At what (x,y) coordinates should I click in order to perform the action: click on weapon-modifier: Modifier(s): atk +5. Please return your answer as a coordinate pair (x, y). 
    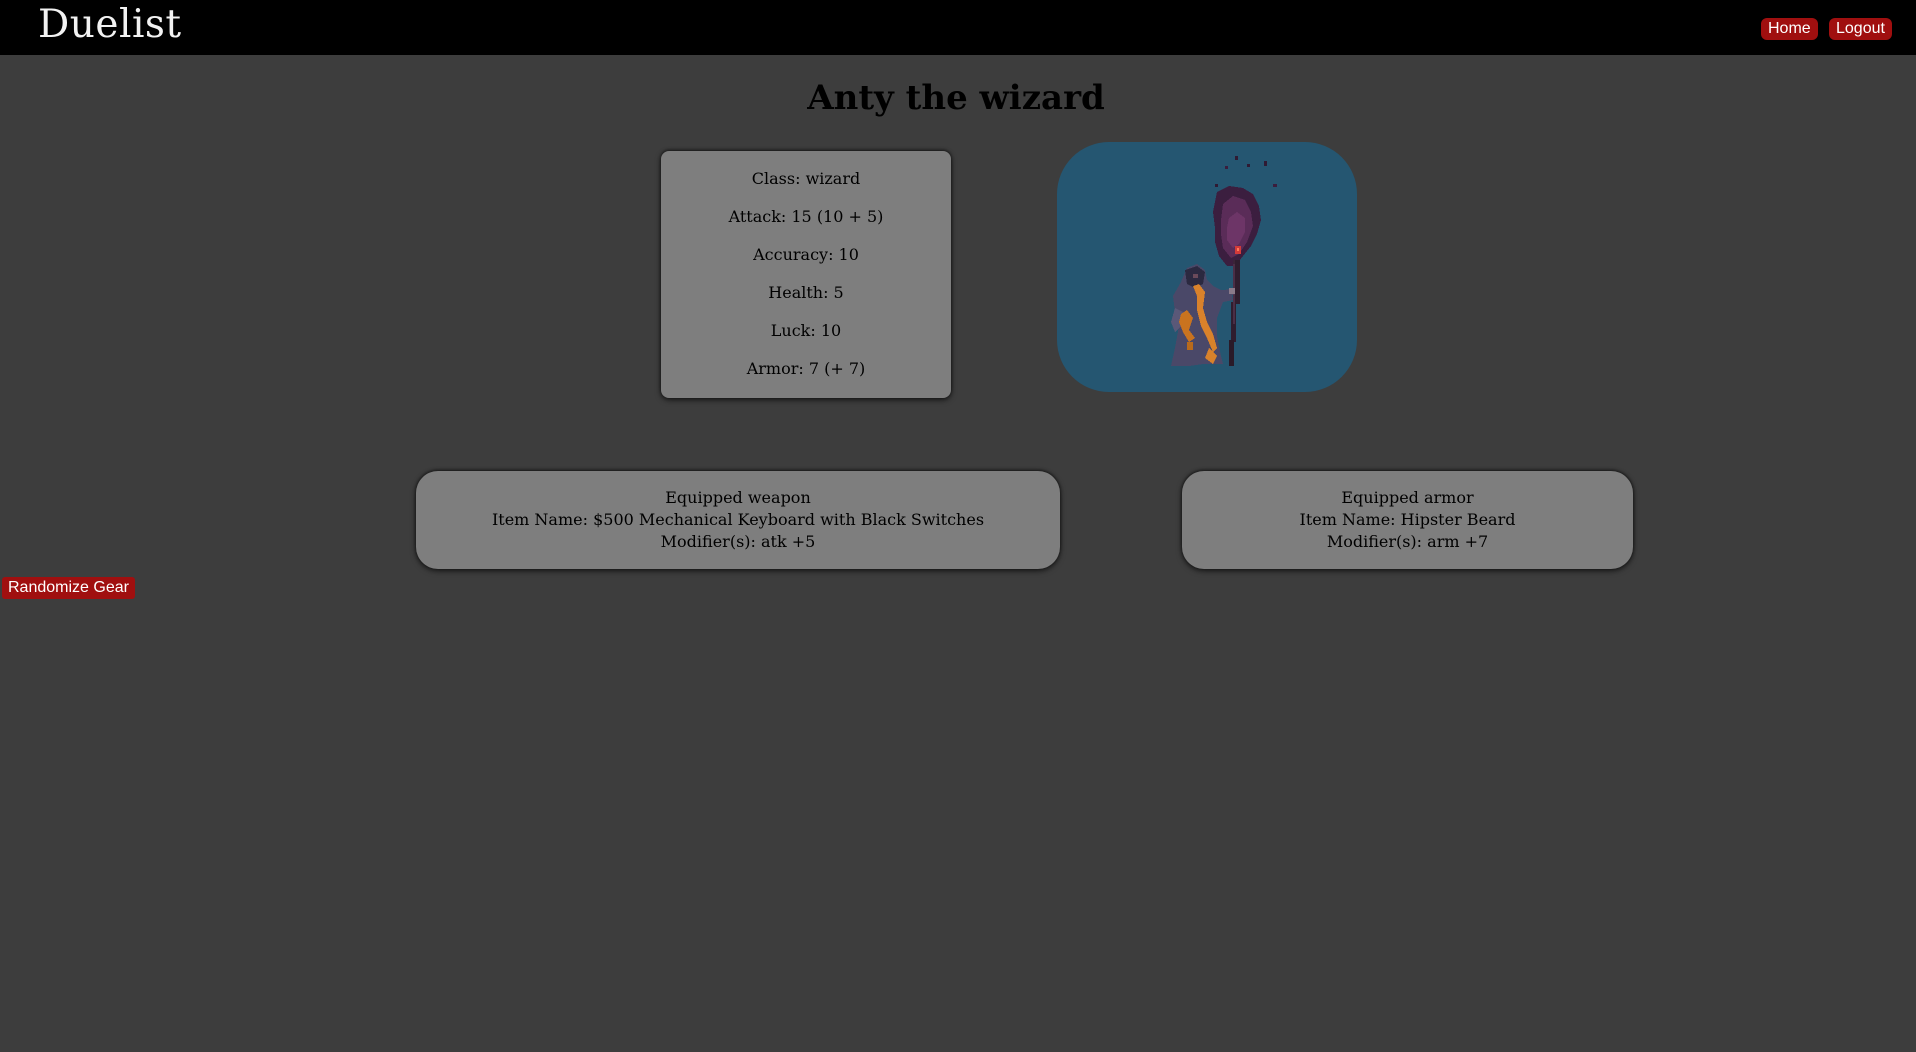
    Looking at the image, I should click on (738, 541).